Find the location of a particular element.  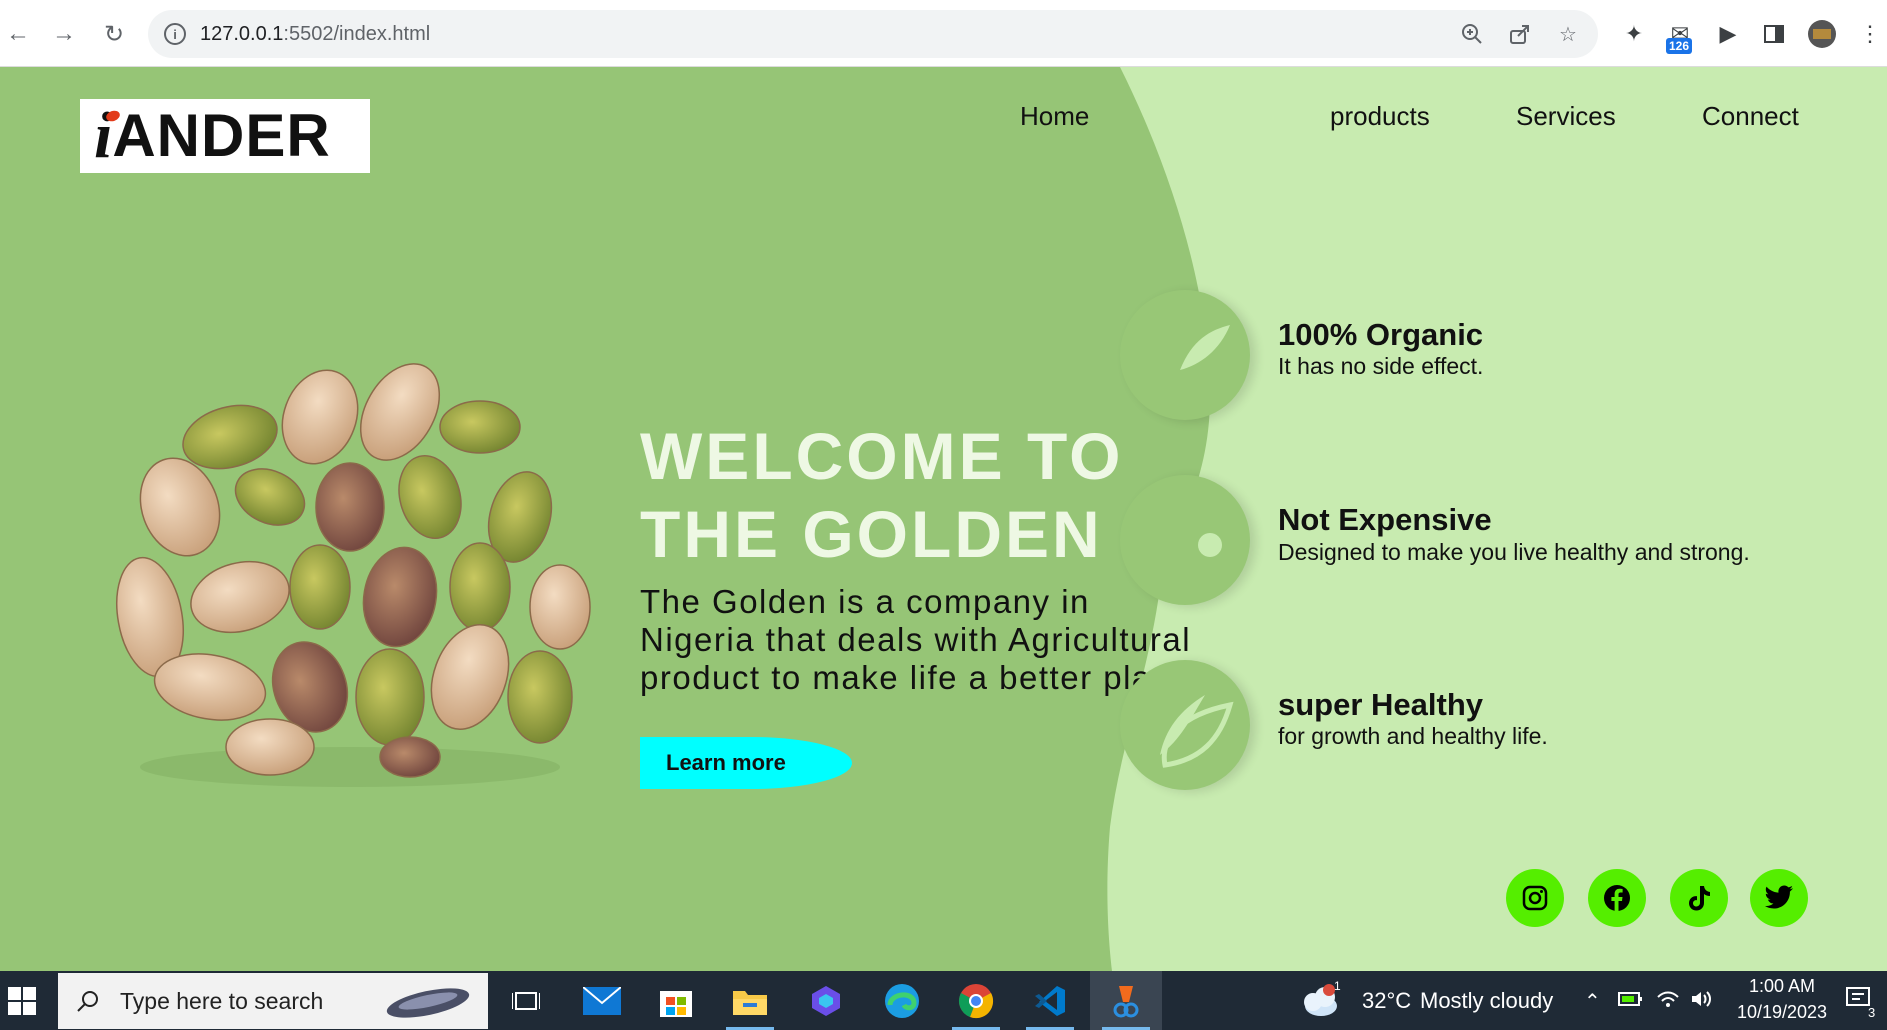

leaves-icon is located at coordinates (1185, 725).